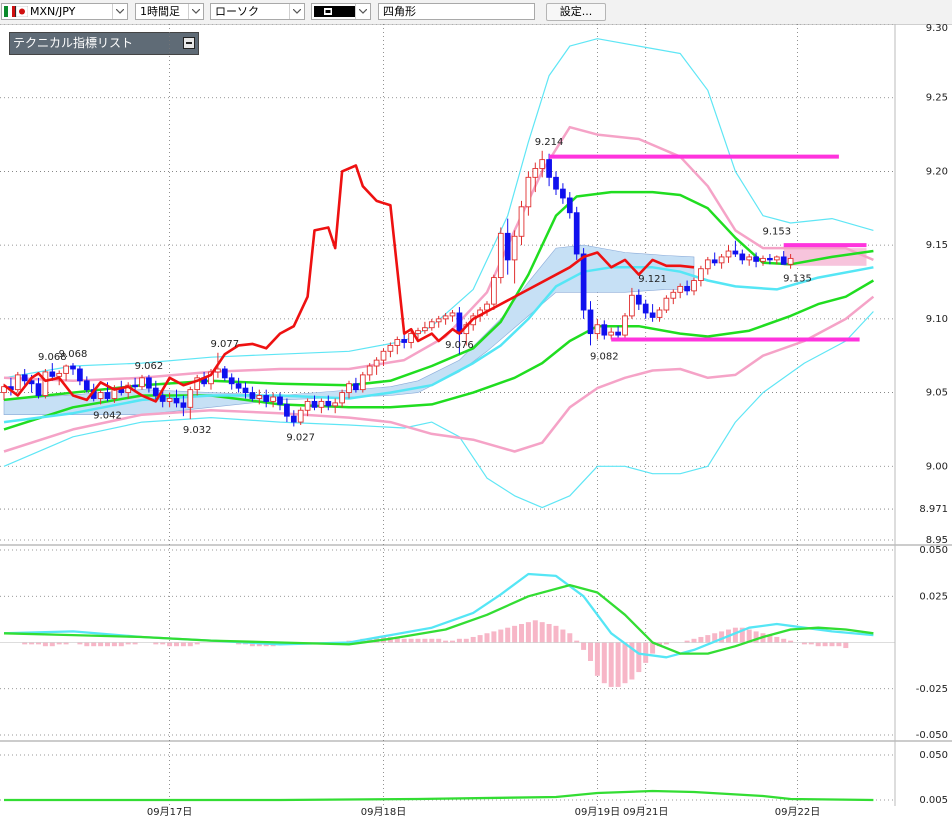 This screenshot has height=820, width=952. Describe the element at coordinates (937, 171) in the screenshot. I see `y-tick-label: 9.20` at that location.